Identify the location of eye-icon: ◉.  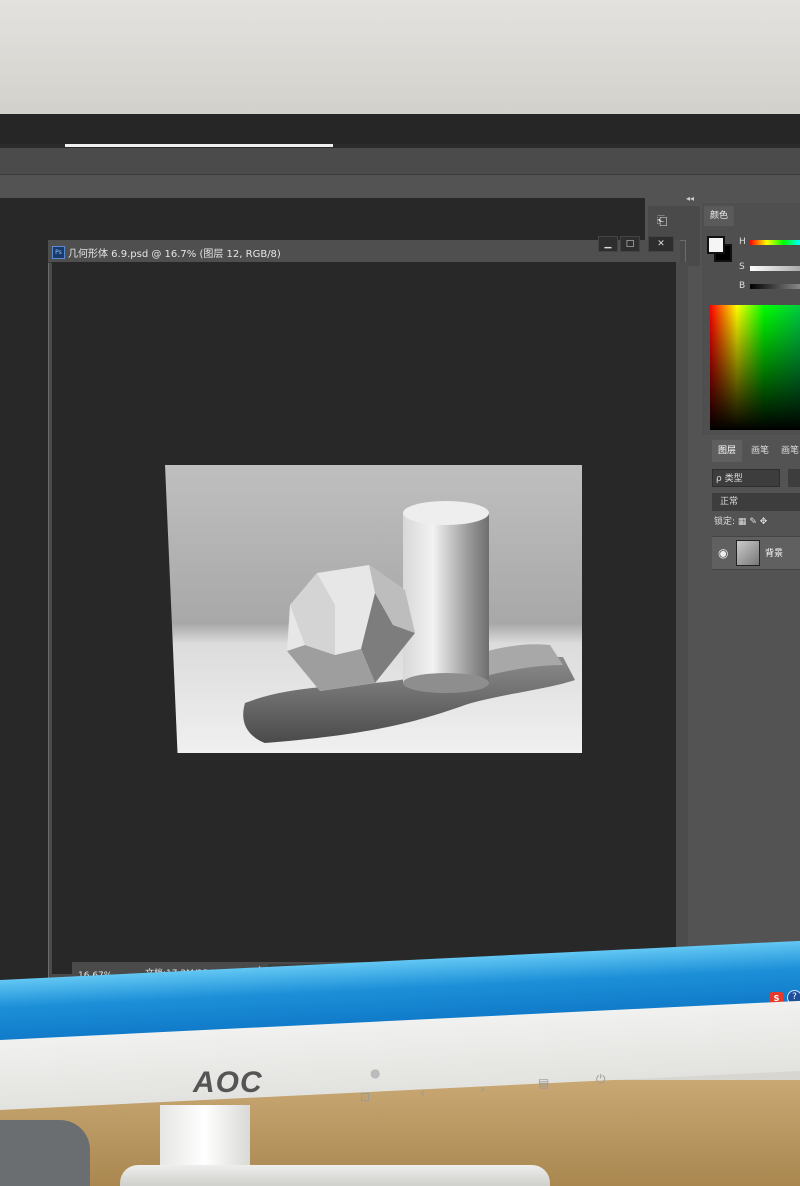
(723, 553).